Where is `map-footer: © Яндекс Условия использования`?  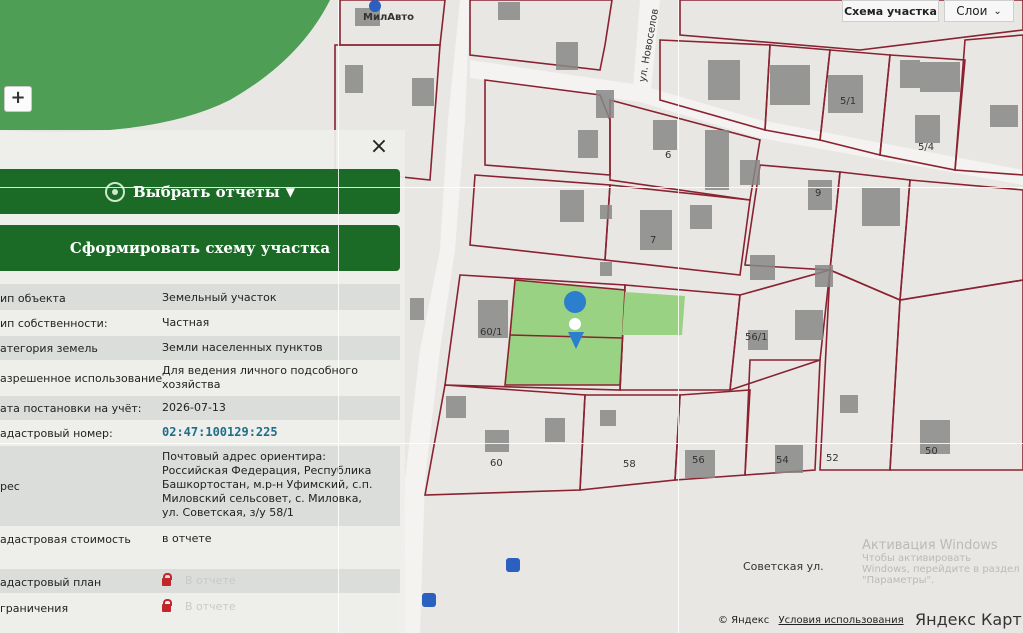 map-footer: © Яндекс Условия использования is located at coordinates (811, 620).